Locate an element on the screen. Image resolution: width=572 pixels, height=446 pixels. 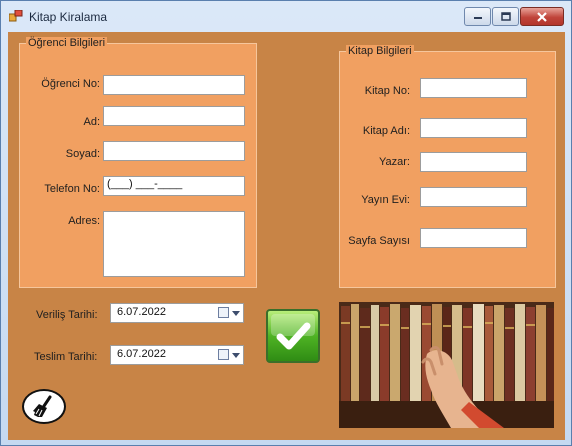
broom-icon is located at coordinates (42, 406).